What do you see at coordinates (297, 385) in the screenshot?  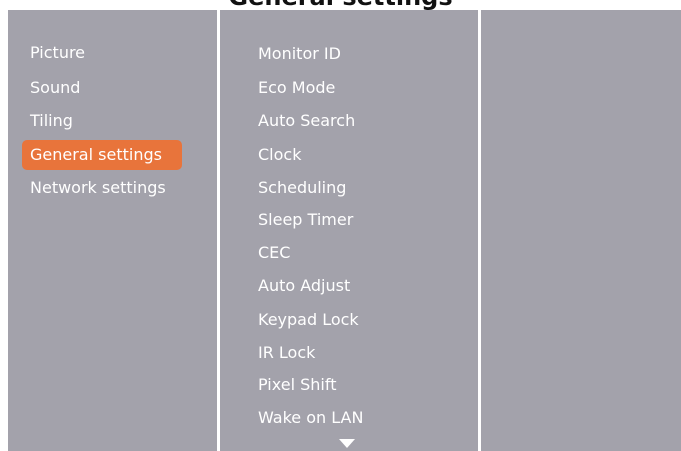 I see `submenu-item-pixel-shift: Pixel Shift` at bounding box center [297, 385].